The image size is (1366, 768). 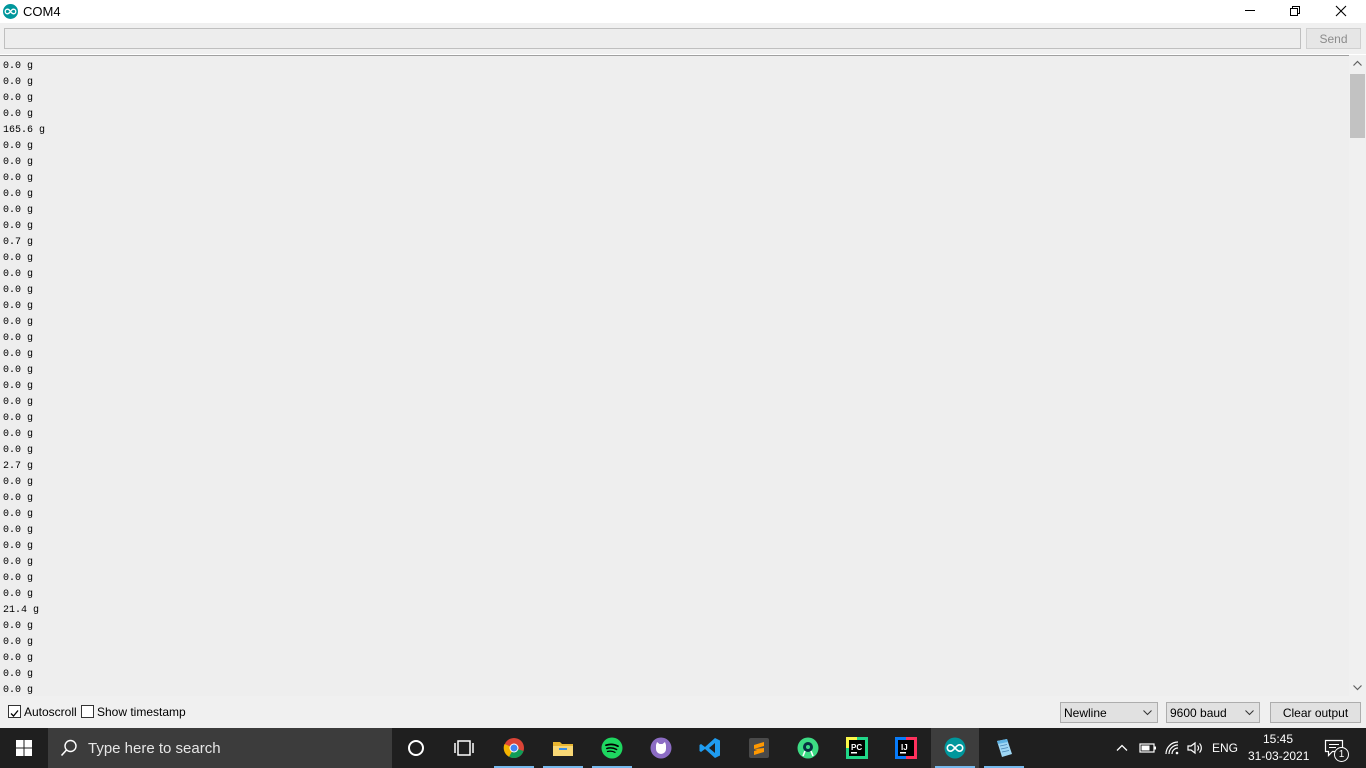 I want to click on close-button, so click(x=1341, y=11).